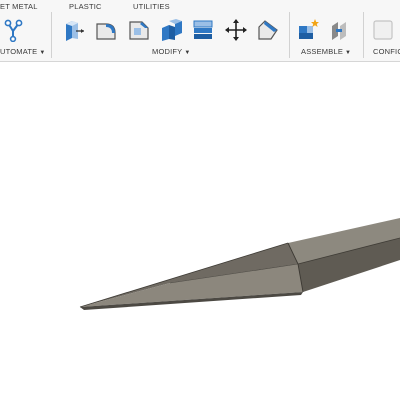  I want to click on joint-button, so click(340, 30).